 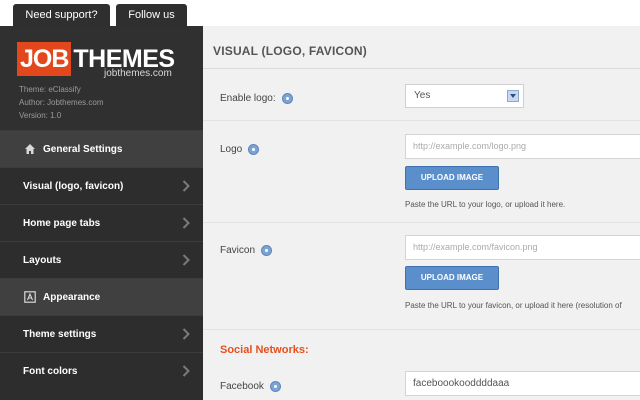 I want to click on sidebar-item-layouts: Layouts, so click(x=101, y=259).